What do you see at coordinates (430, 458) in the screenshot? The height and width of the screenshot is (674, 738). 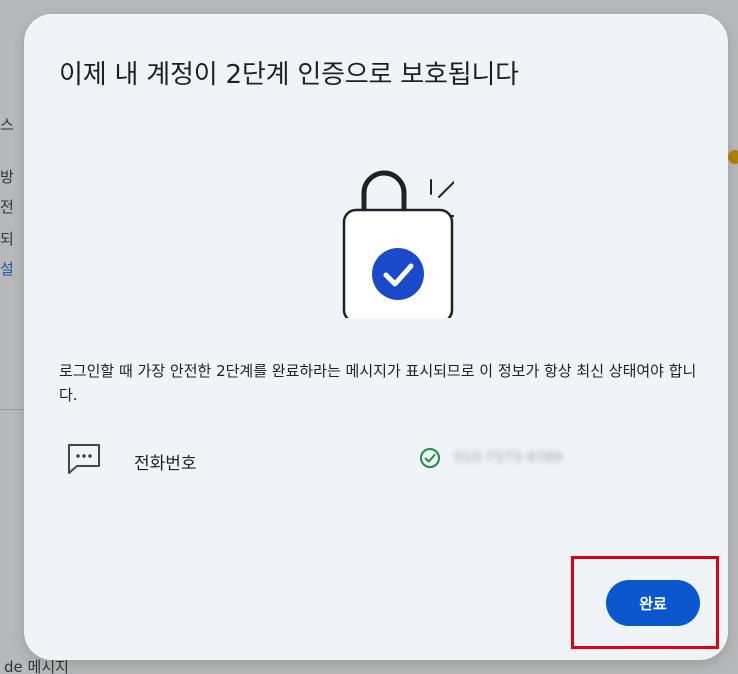 I see `check-circle-icon` at bounding box center [430, 458].